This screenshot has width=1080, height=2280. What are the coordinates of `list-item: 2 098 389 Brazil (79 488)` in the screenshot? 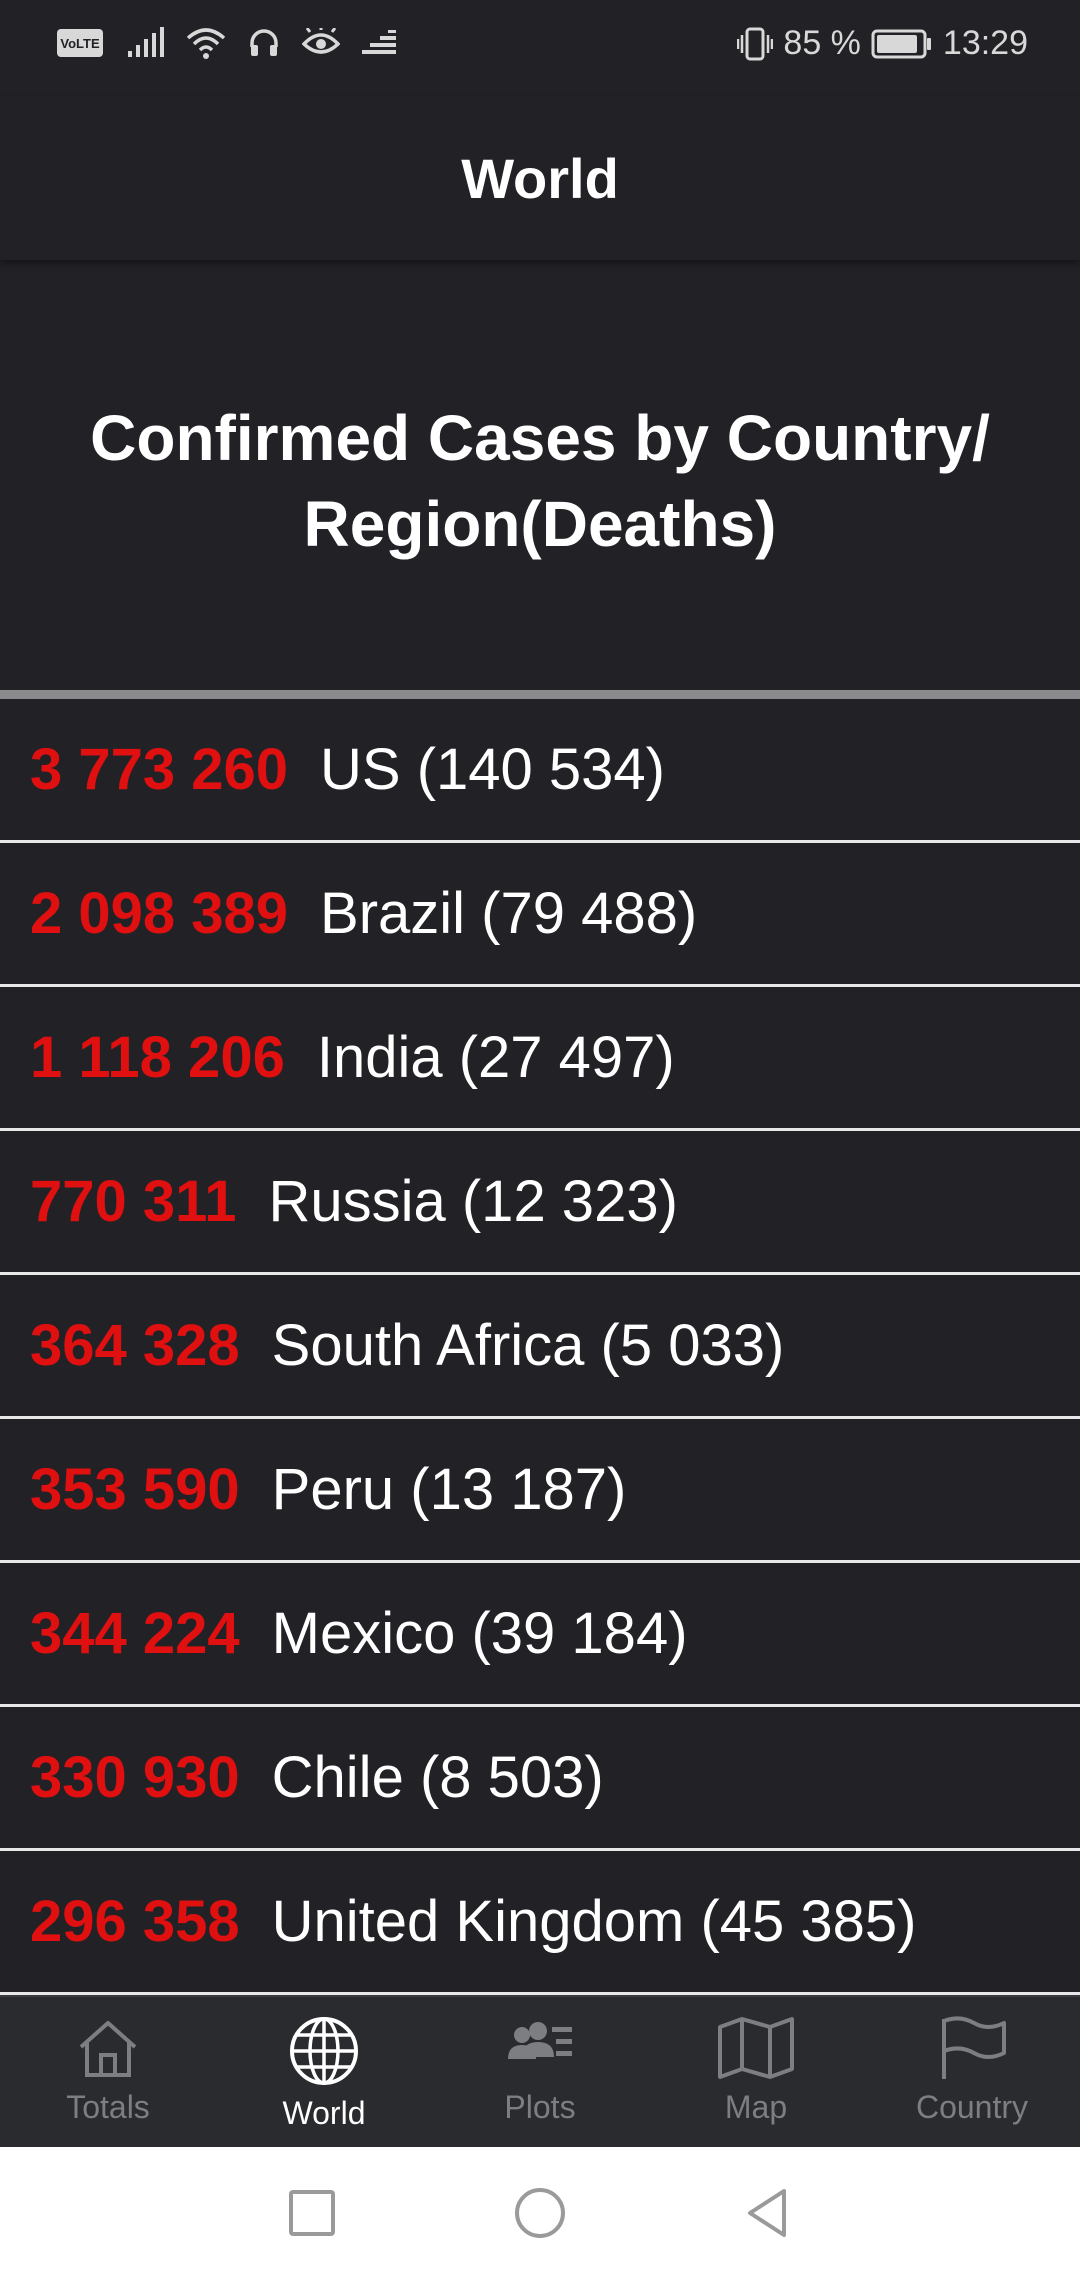 It's located at (540, 915).